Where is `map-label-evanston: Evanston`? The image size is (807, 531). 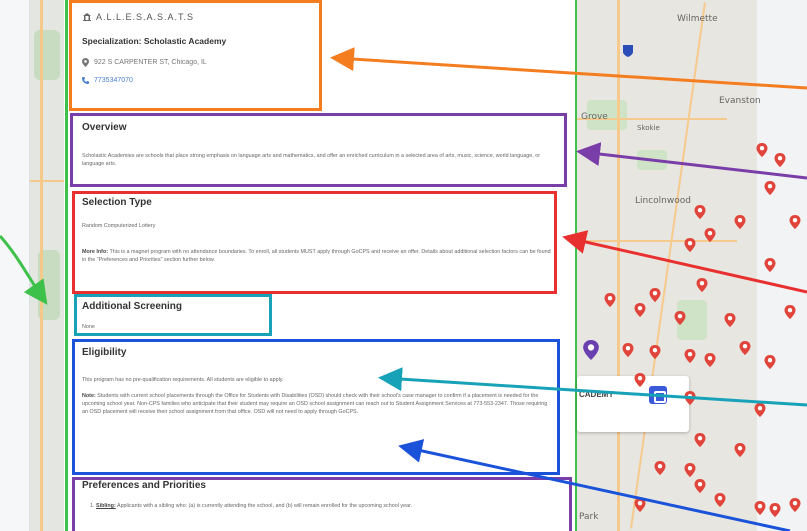 map-label-evanston: Evanston is located at coordinates (740, 101).